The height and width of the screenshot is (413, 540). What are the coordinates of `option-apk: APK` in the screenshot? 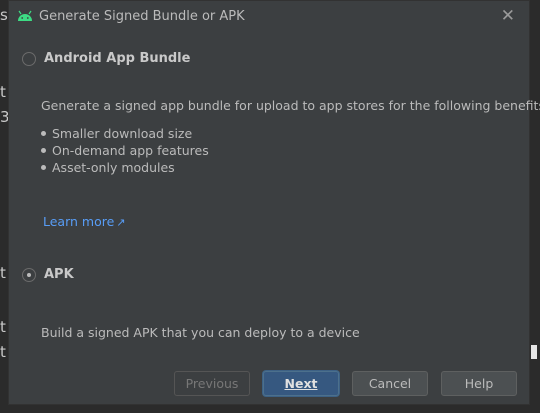 It's located at (48, 274).